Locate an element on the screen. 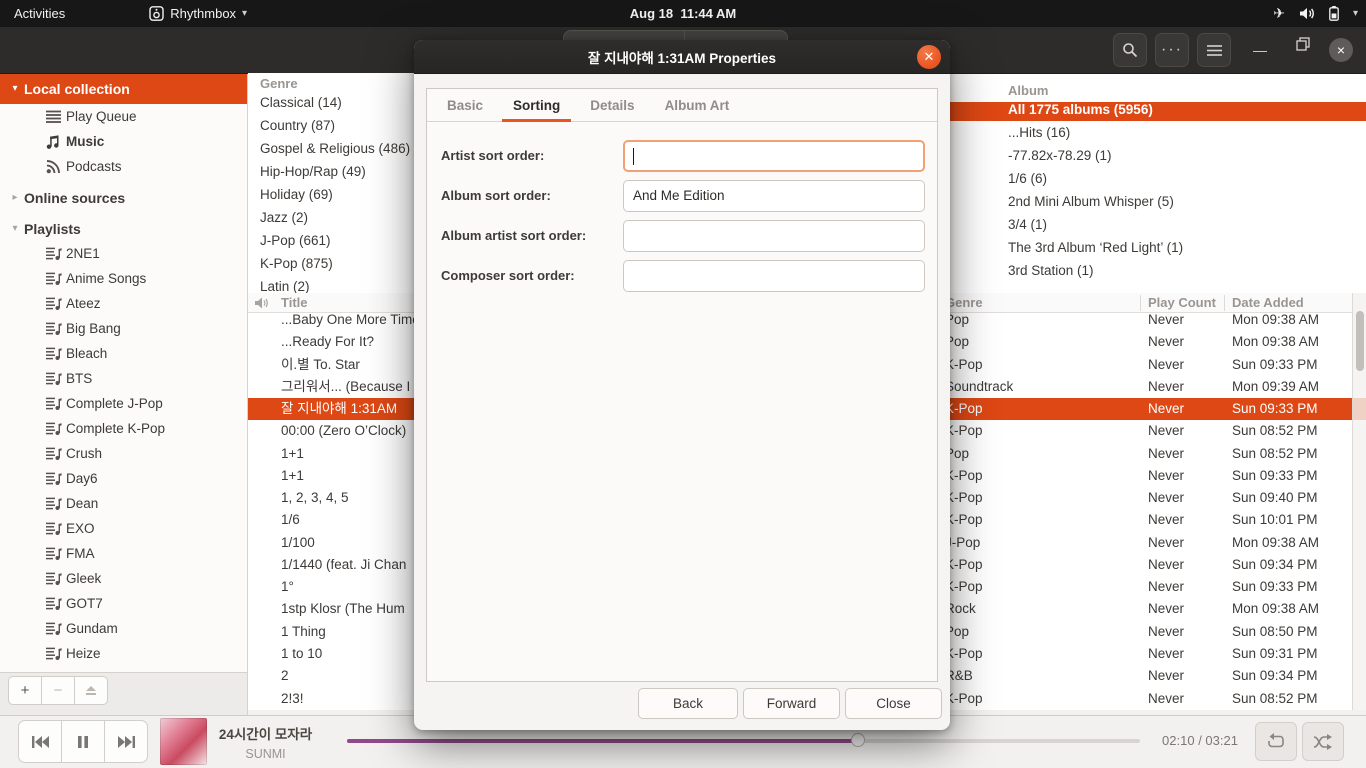 Image resolution: width=1366 pixels, height=768 pixels. sidebar-playlist-got7: GOT7 is located at coordinates (123, 603).